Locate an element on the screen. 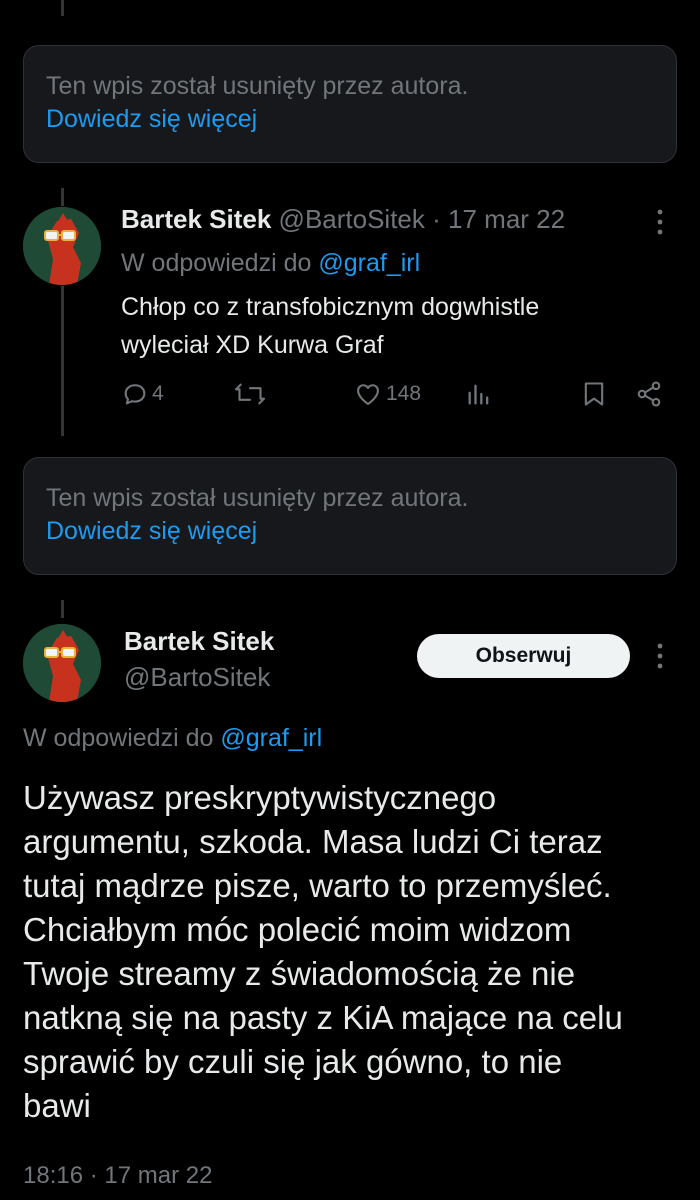 This screenshot has height=1200, width=700. like-count: 148 is located at coordinates (404, 393).